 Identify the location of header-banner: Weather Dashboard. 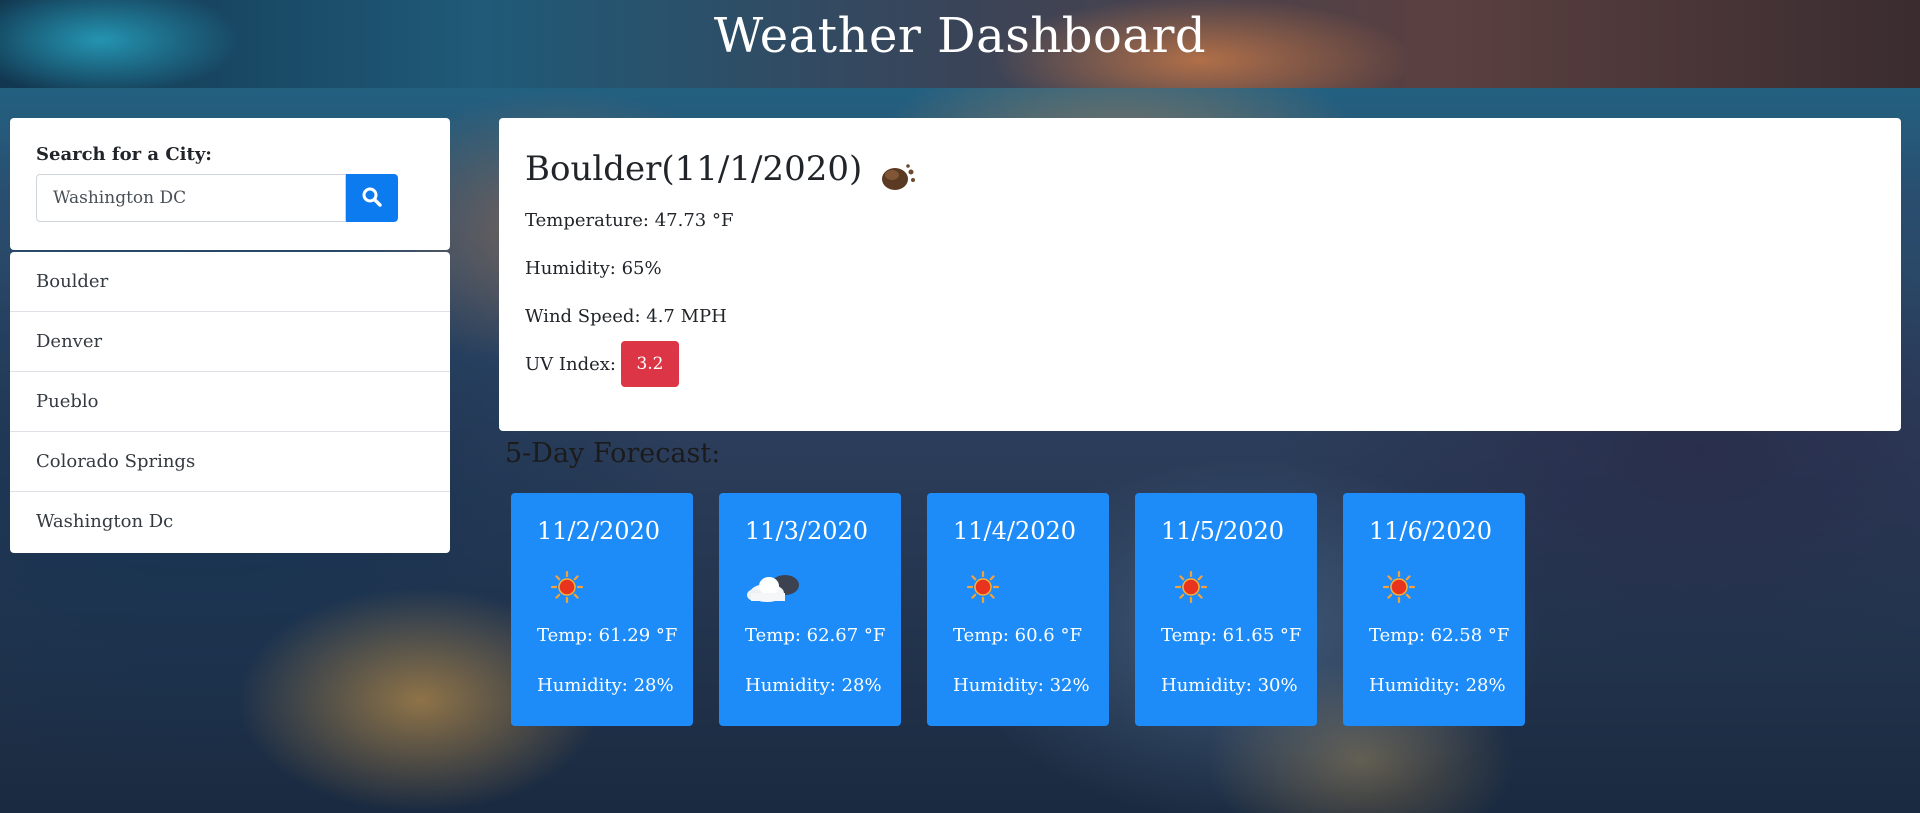
(960, 44).